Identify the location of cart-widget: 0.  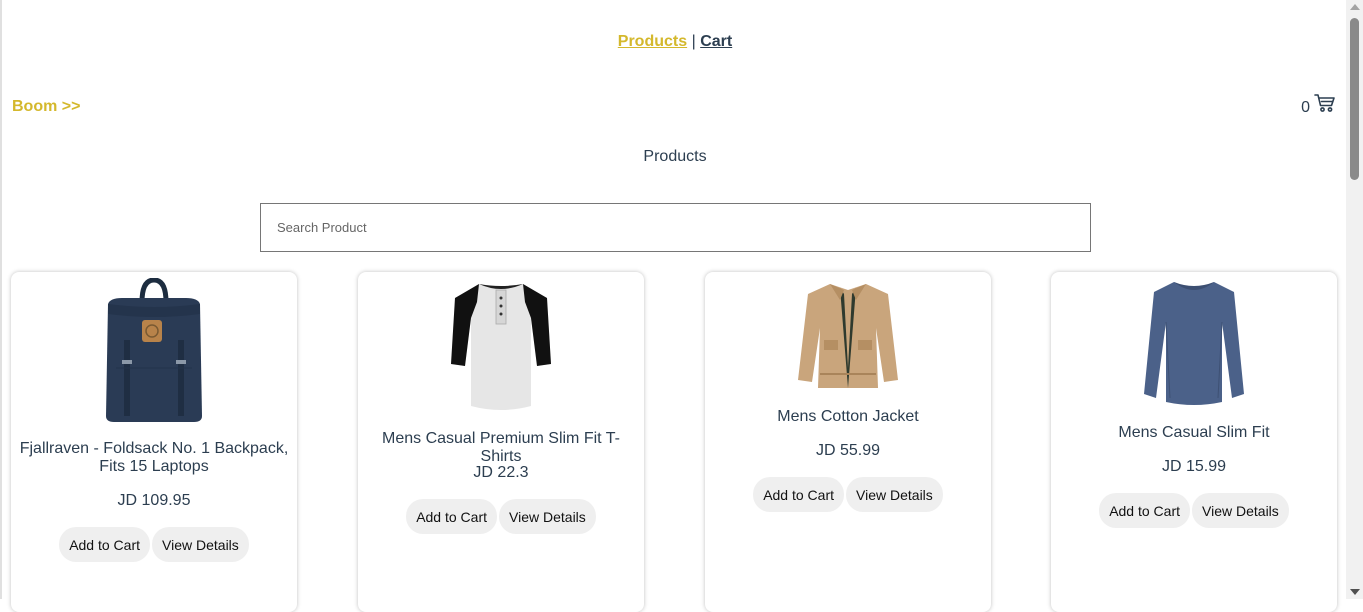
(1318, 105).